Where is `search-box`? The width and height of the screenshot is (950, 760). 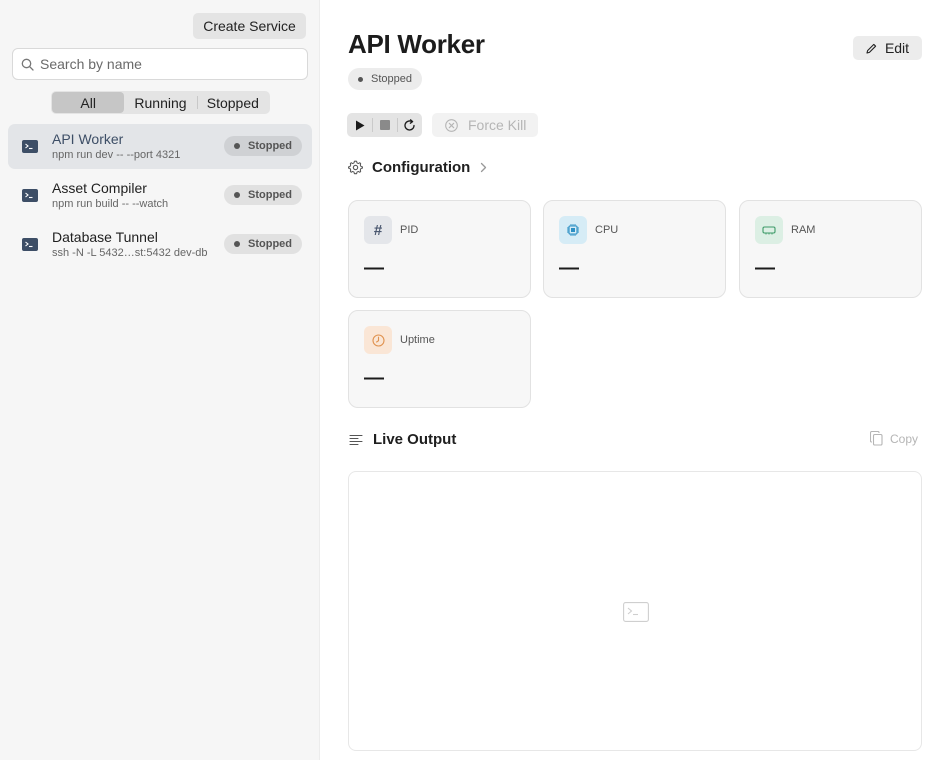
search-box is located at coordinates (160, 64).